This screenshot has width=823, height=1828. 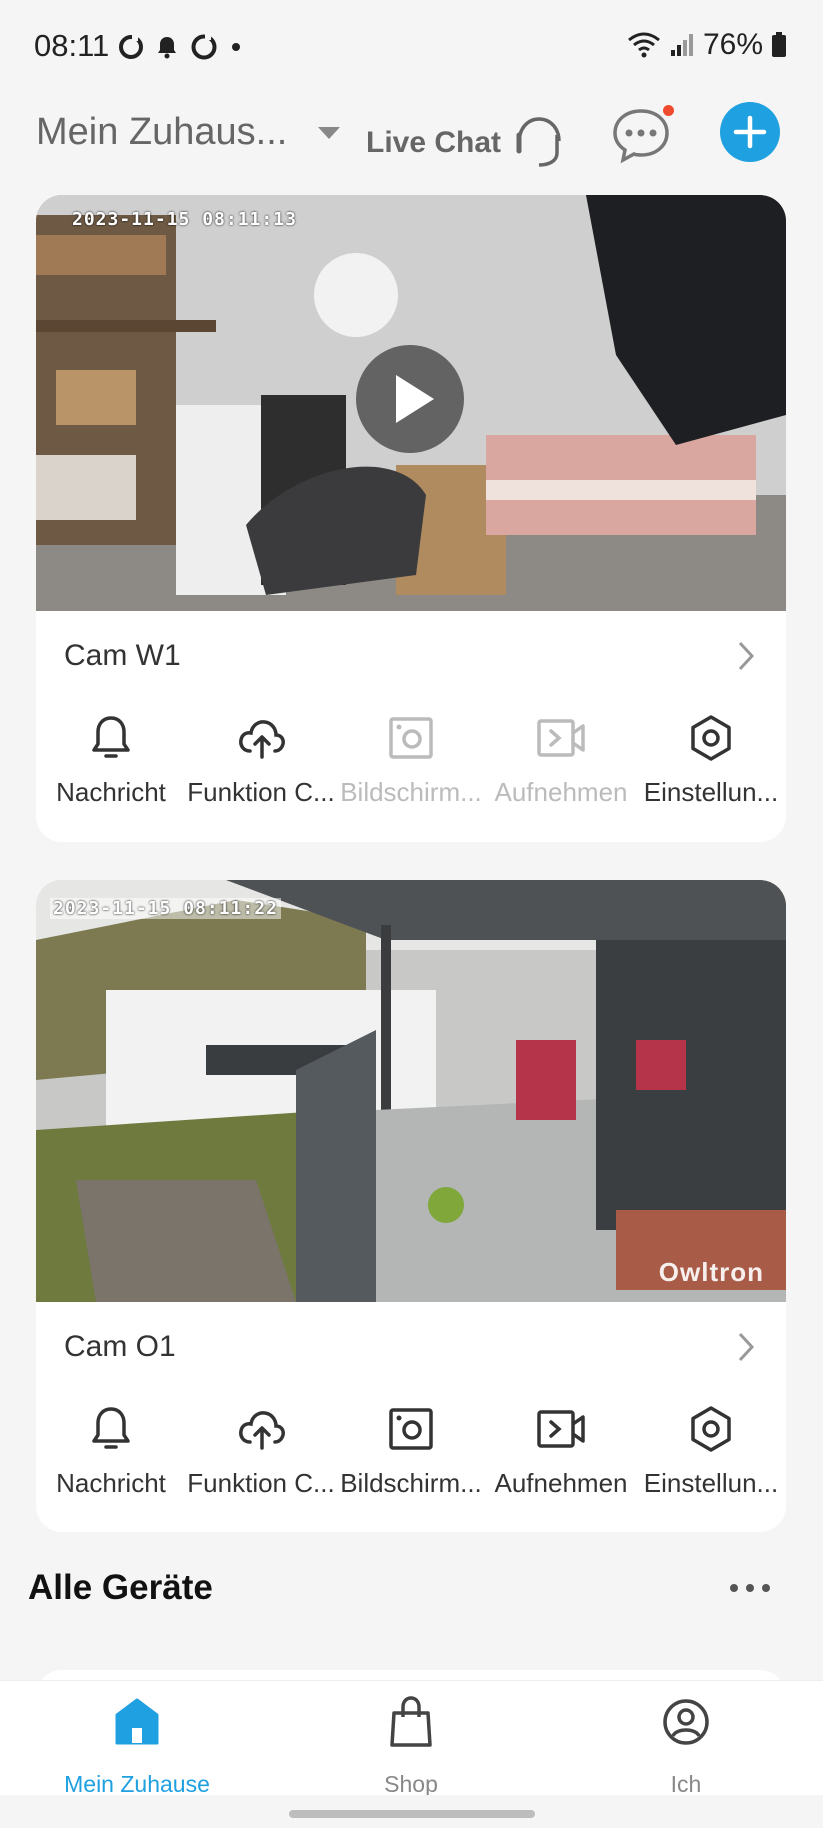 What do you see at coordinates (411, 1784) in the screenshot?
I see `nav-label: Shop` at bounding box center [411, 1784].